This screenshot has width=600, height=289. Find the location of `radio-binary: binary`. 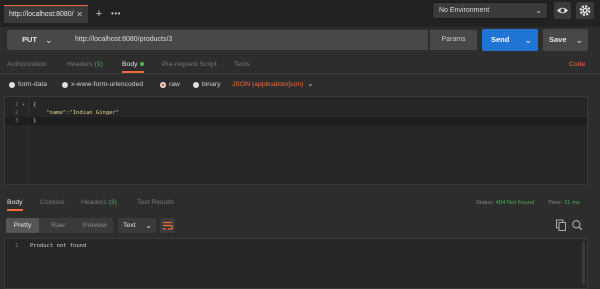

radio-binary: binary is located at coordinates (207, 85).